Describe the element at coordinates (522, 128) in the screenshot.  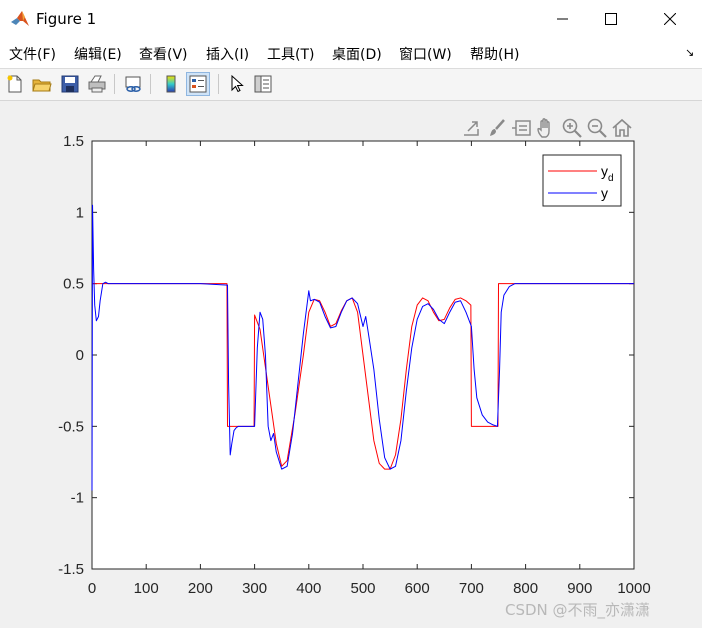
I see `data-tips-icon` at that location.